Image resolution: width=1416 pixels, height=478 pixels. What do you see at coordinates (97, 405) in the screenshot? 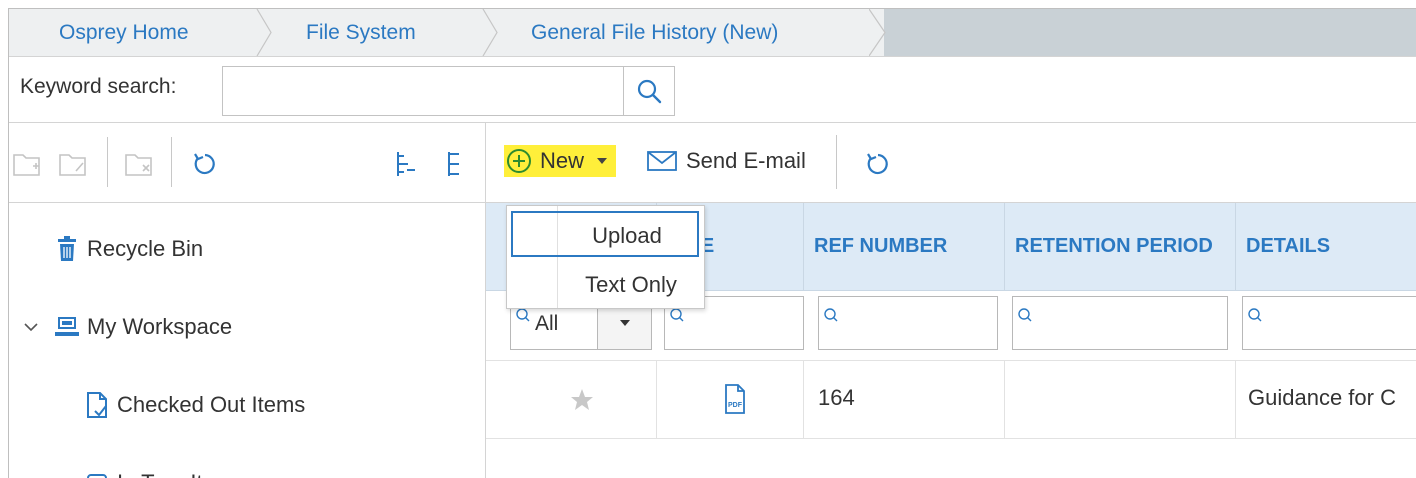
I see `checked-out-icon` at bounding box center [97, 405].